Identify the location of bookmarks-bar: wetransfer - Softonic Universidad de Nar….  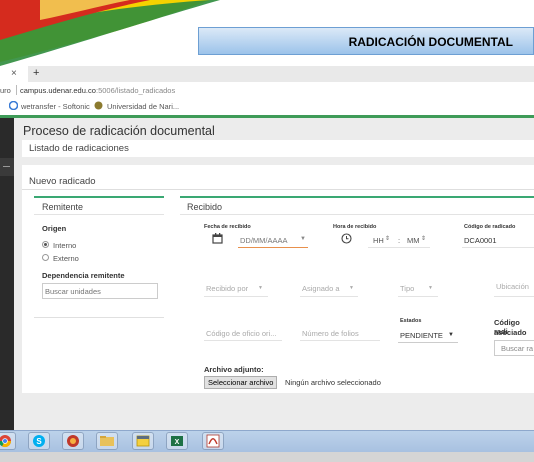
(267, 107).